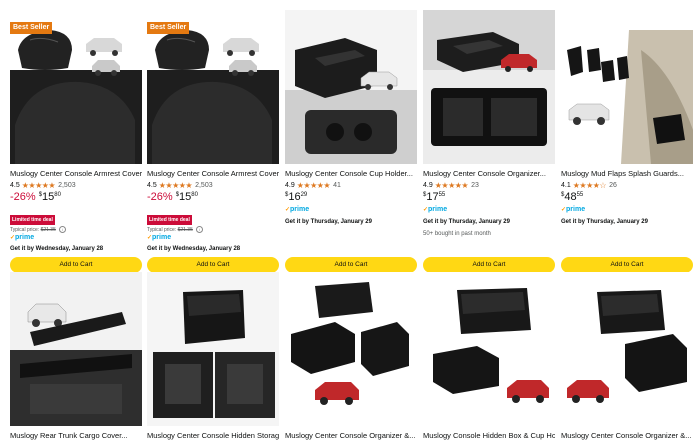  I want to click on bought-count: 50+ bought in past month, so click(457, 234).